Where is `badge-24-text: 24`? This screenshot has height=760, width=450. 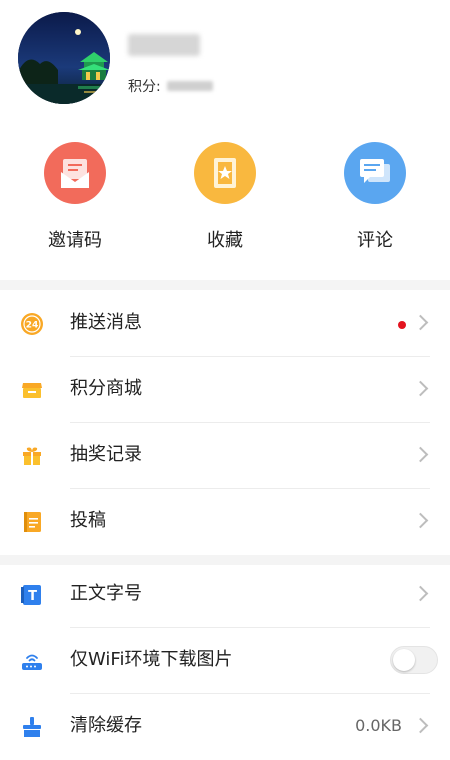 badge-24-text: 24 is located at coordinates (32, 326).